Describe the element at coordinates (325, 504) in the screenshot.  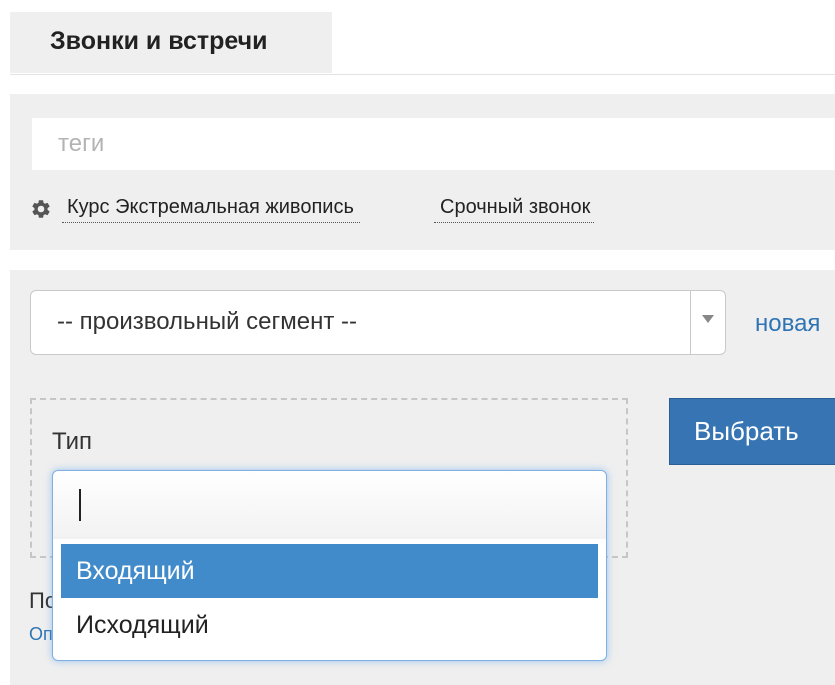
I see `dropdown-search-input` at that location.